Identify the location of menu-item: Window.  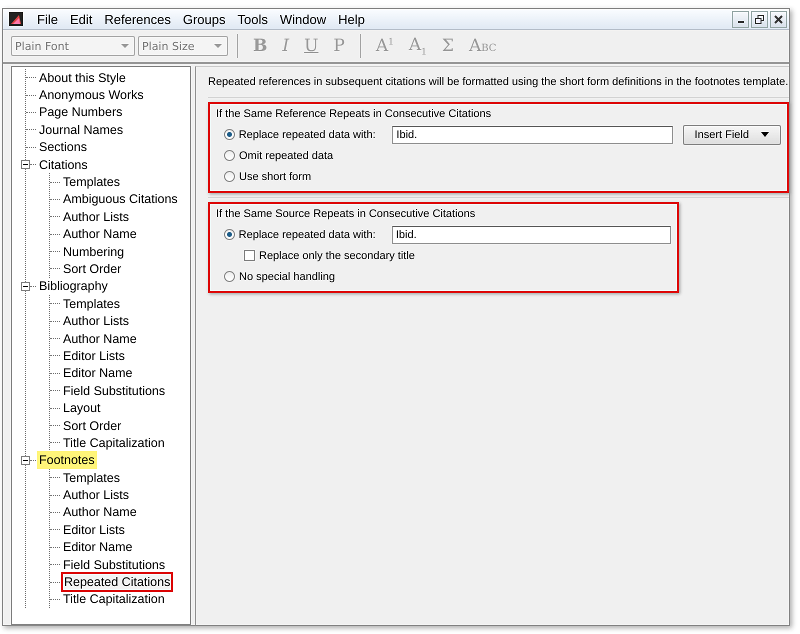
(303, 19).